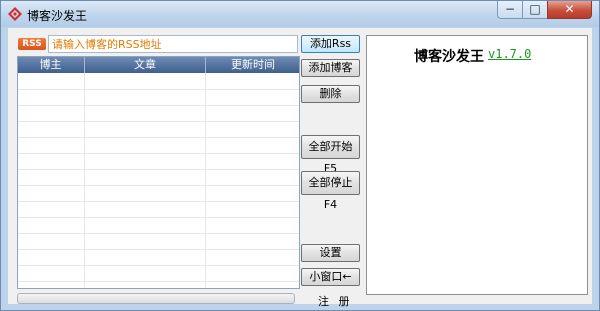 The image size is (600, 311). Describe the element at coordinates (57, 16) in the screenshot. I see `window-title: 博客沙发王` at that location.